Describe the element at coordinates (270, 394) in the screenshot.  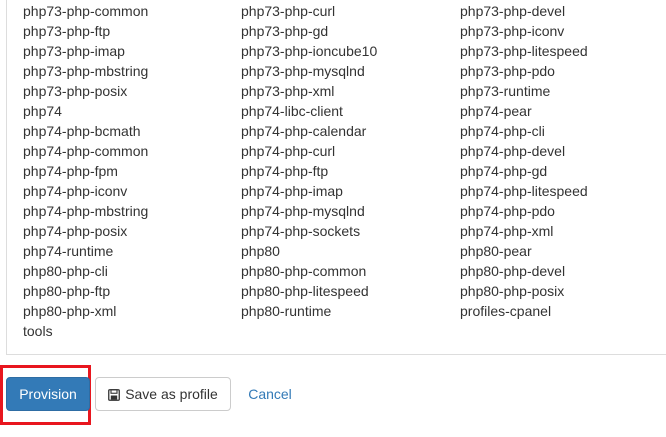
I see `cancel-link: Cancel` at that location.